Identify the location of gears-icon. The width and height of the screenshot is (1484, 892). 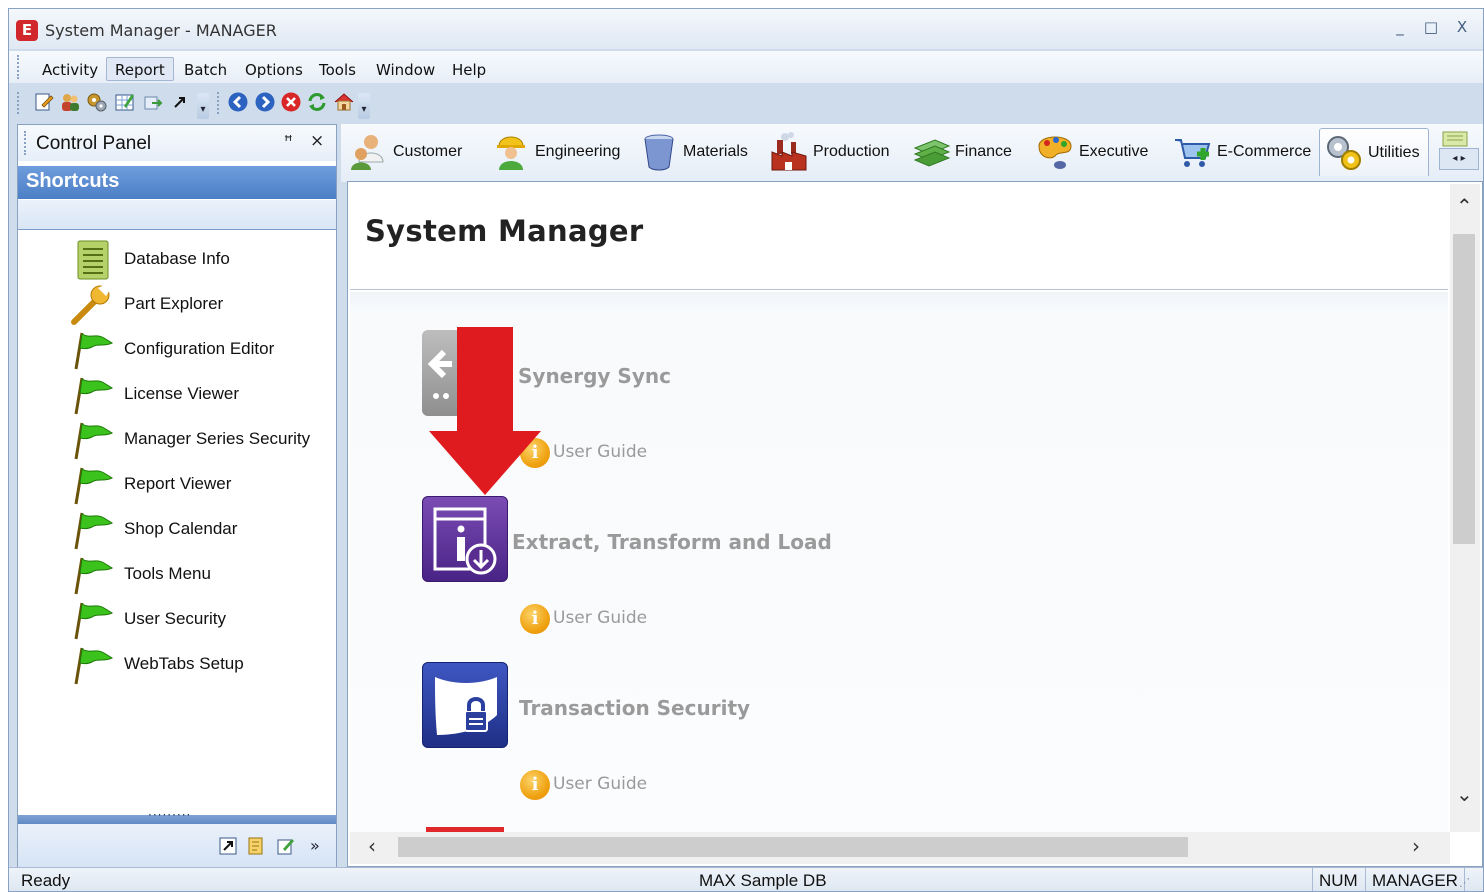
(97, 102).